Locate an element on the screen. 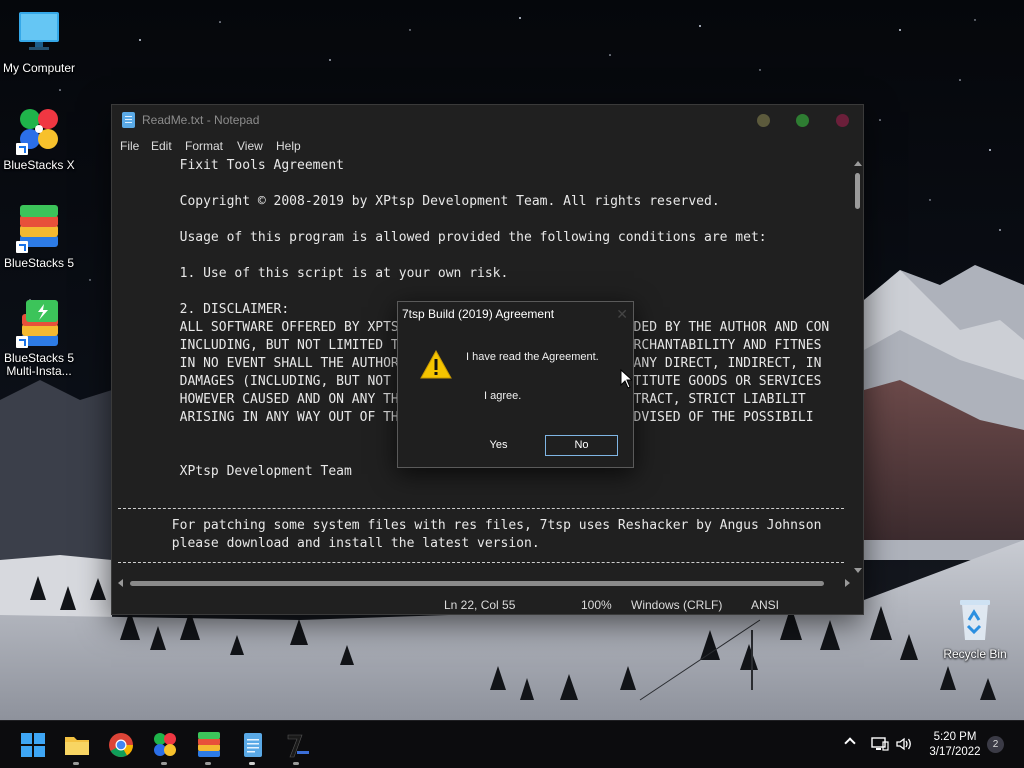 The image size is (1024, 768). recycle-bin-icon is located at coordinates (975, 620).